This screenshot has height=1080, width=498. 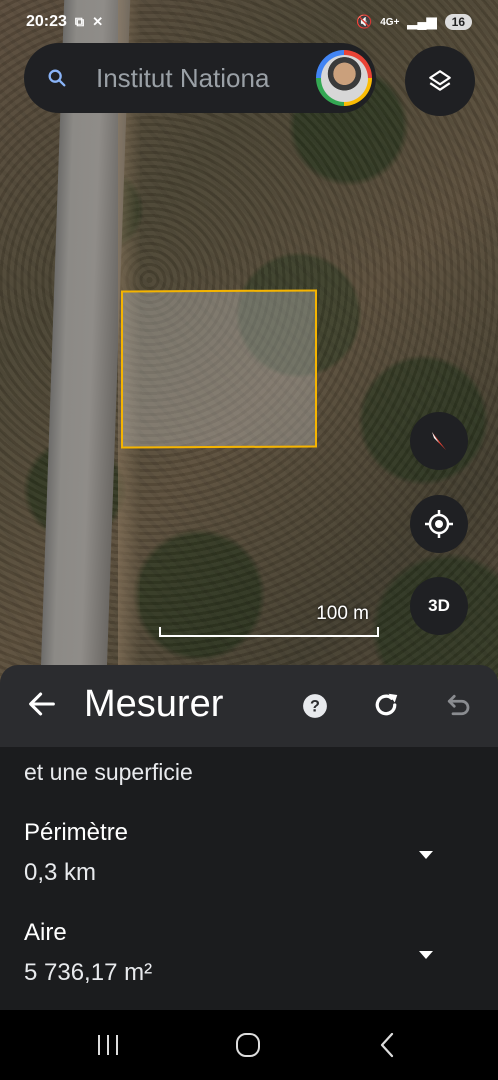 I want to click on scale-line, so click(x=269, y=632).